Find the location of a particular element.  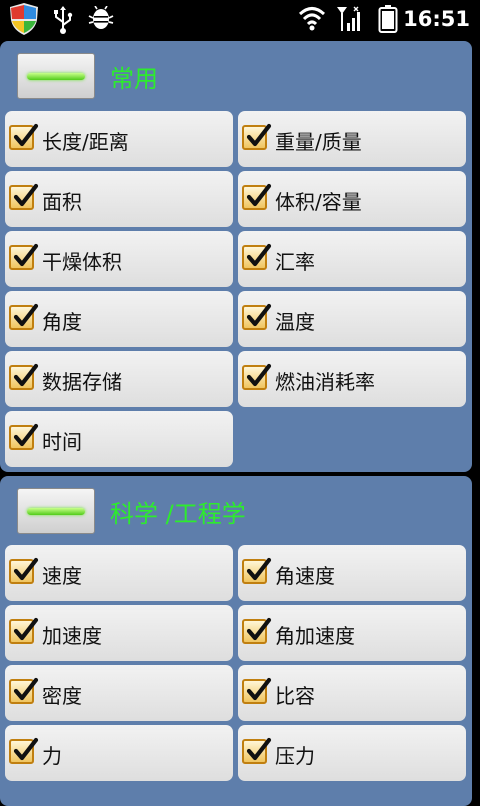

checkbox-label: 密度 is located at coordinates (62, 696).